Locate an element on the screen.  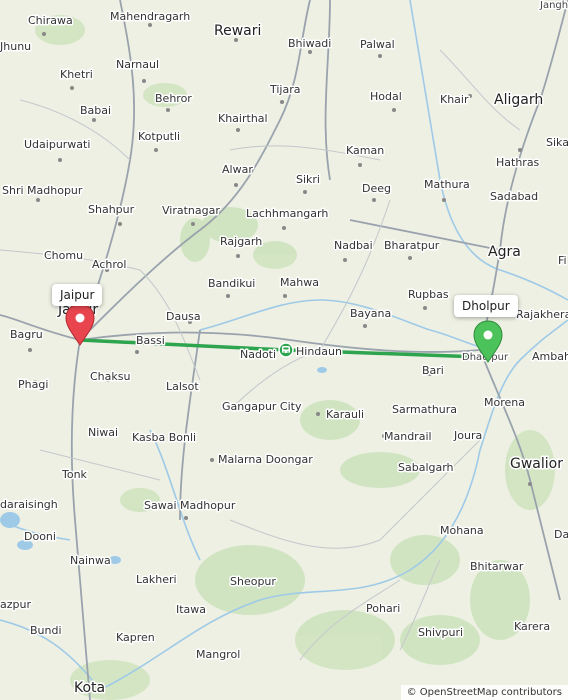
place-label: azpur is located at coordinates (15, 604).